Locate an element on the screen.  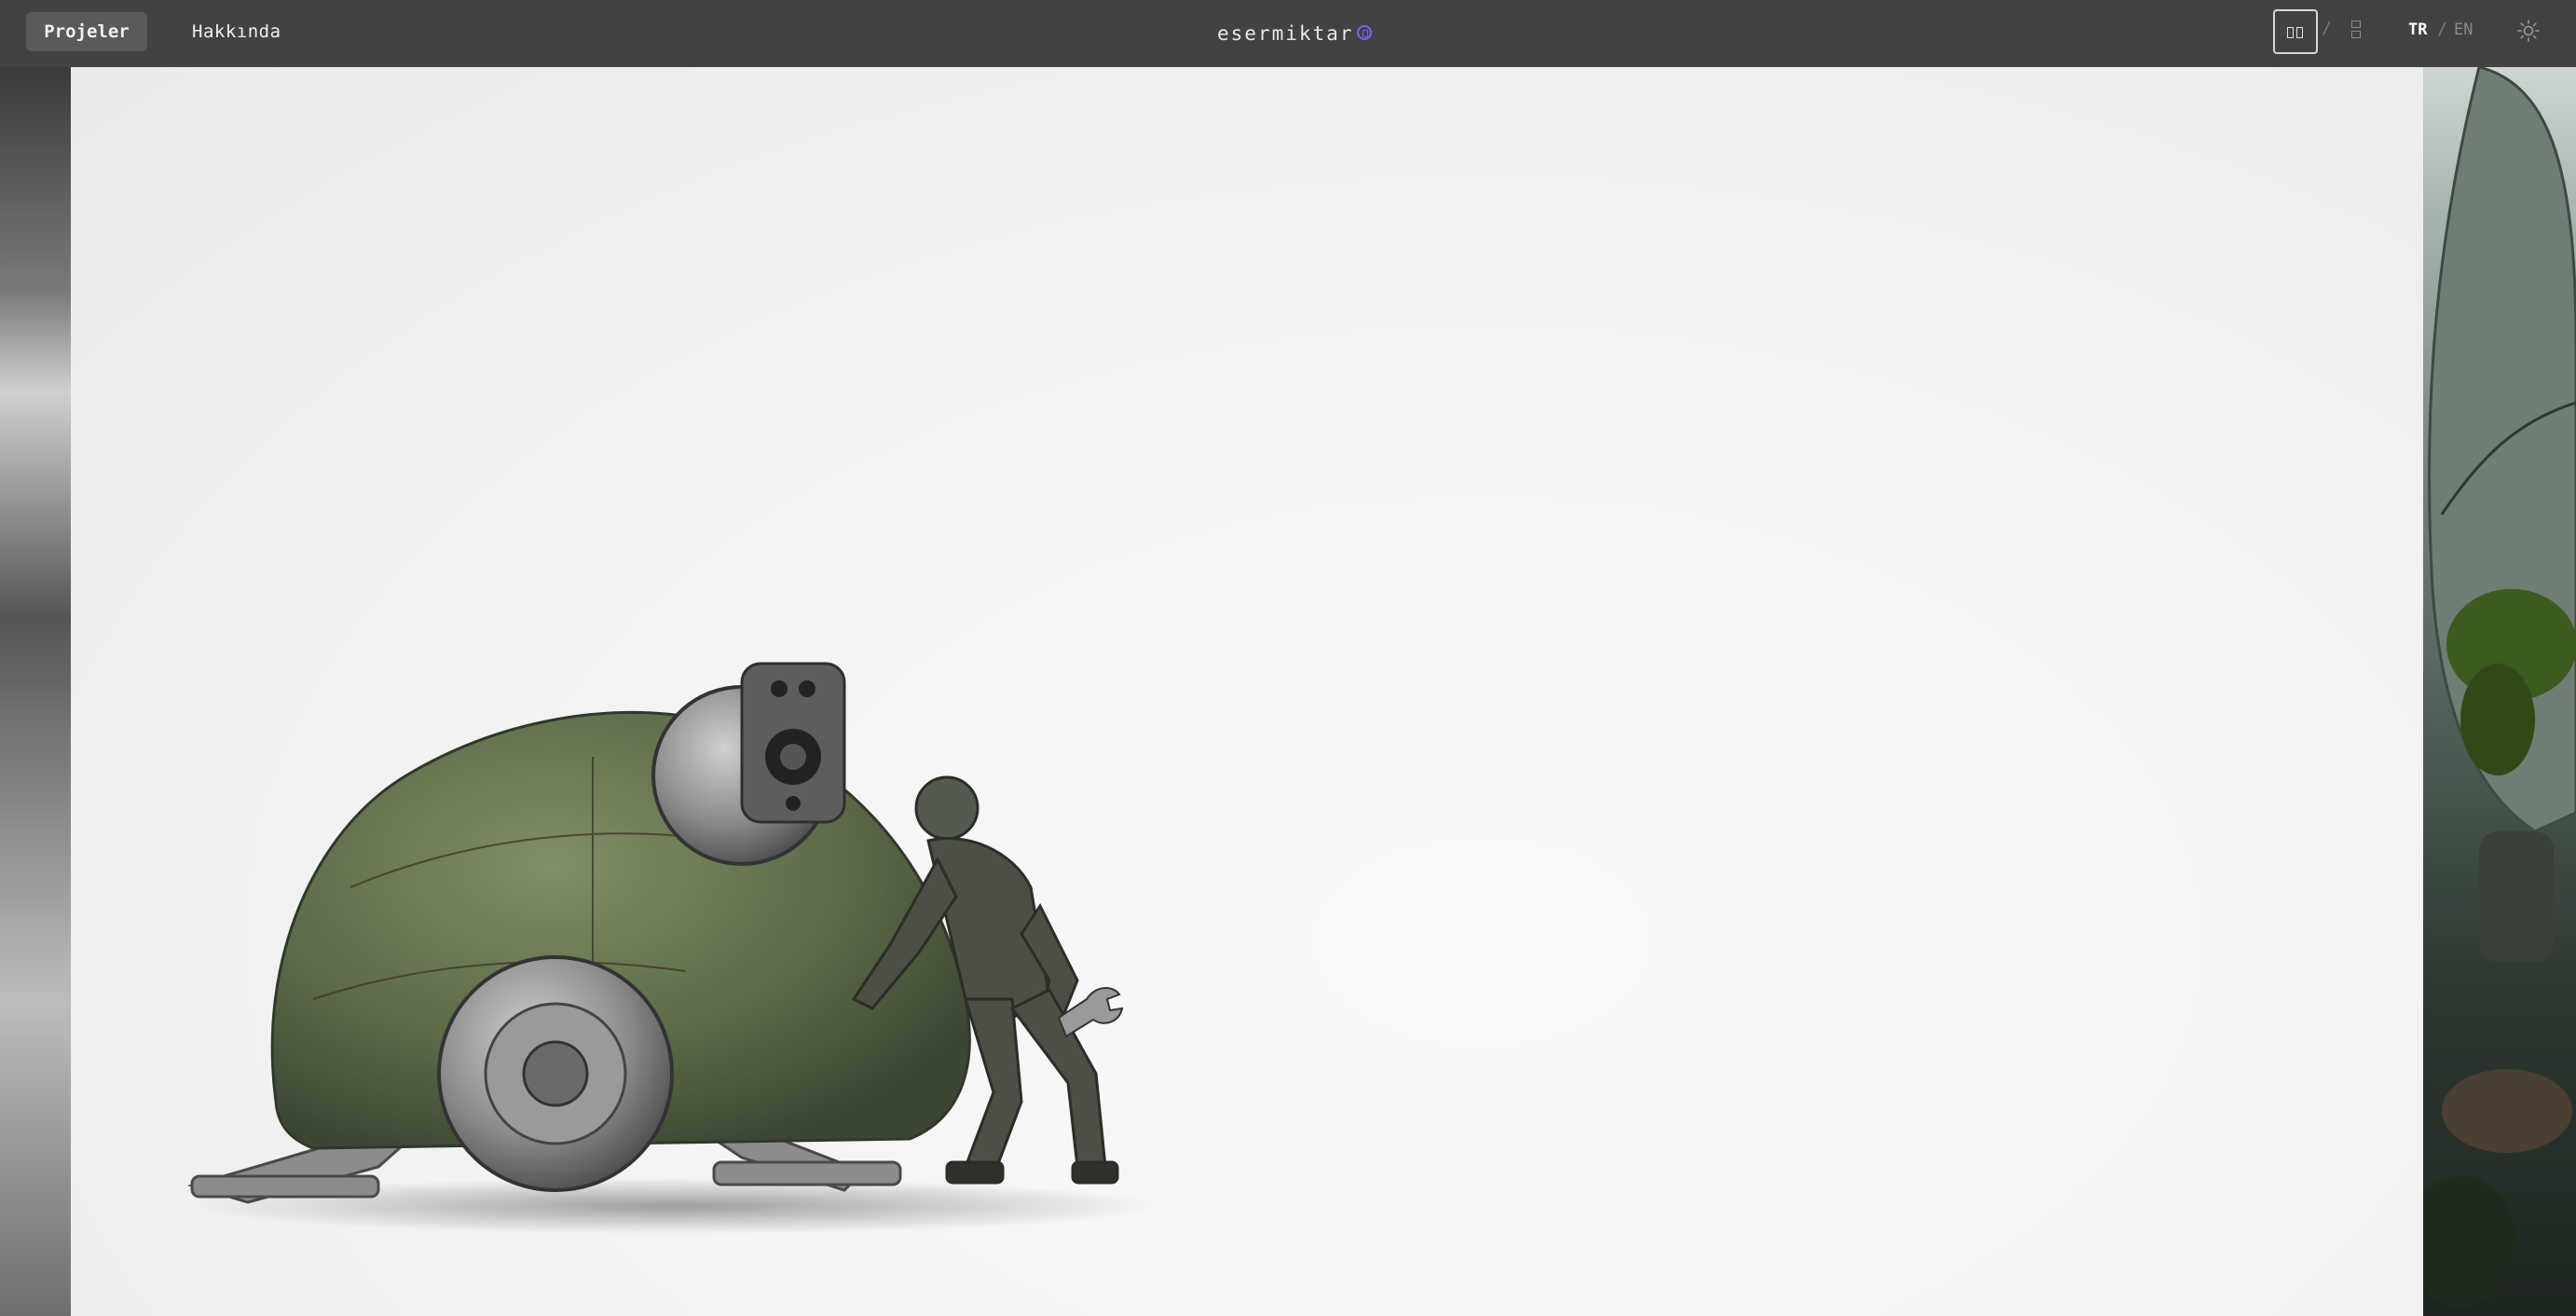
theme-toggle-button is located at coordinates (2528, 31).